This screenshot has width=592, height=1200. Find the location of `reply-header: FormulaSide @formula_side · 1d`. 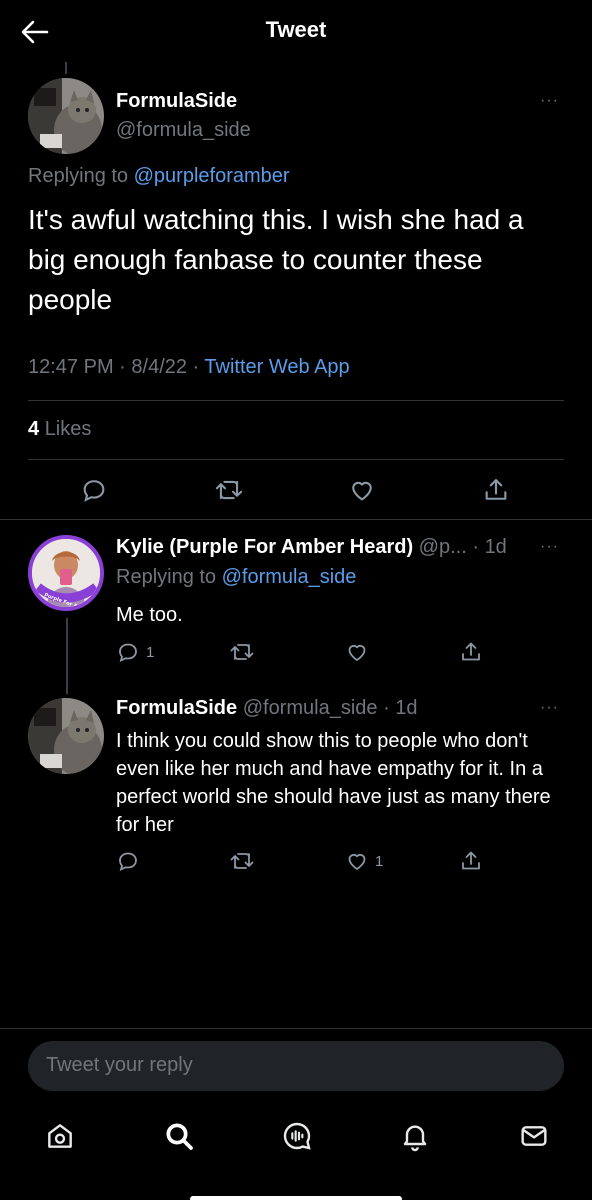

reply-header: FormulaSide @formula_side · 1d is located at coordinates (267, 708).